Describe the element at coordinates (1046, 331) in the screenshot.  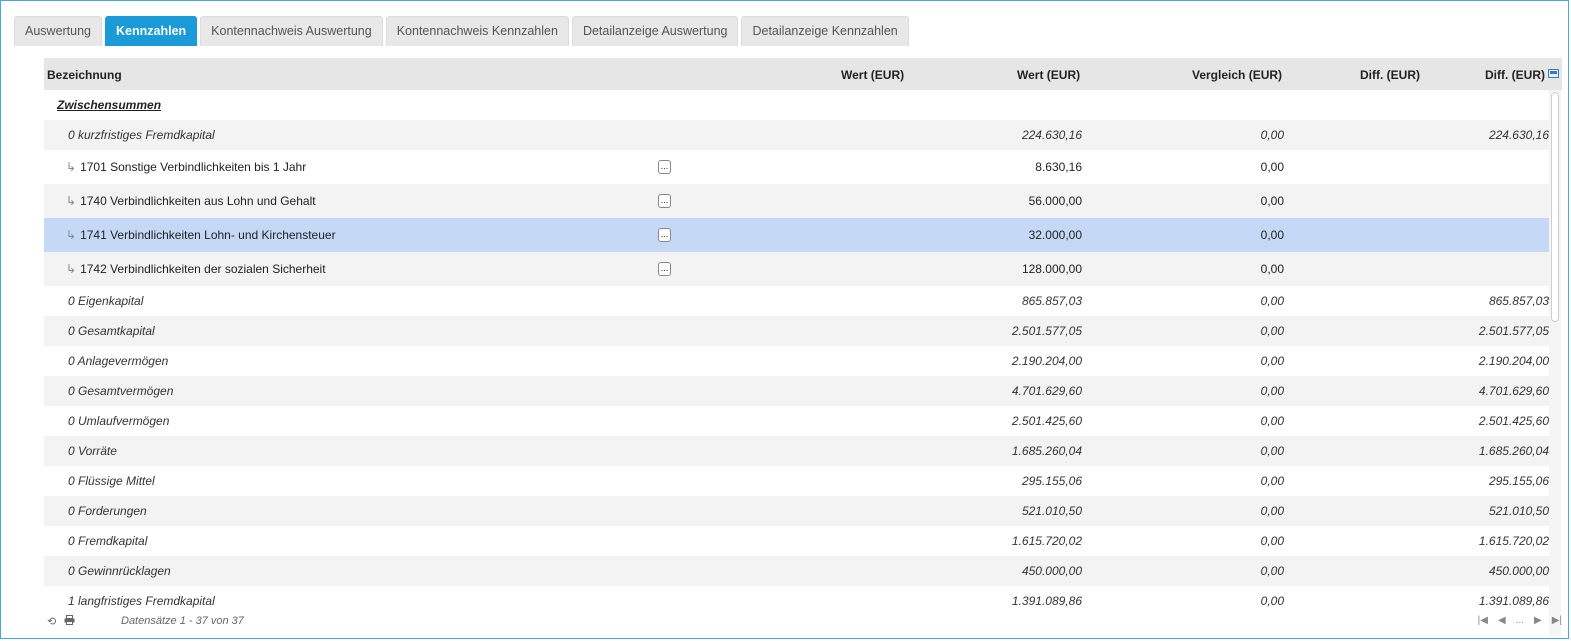
I see `row-wert: 2.501.577,05` at that location.